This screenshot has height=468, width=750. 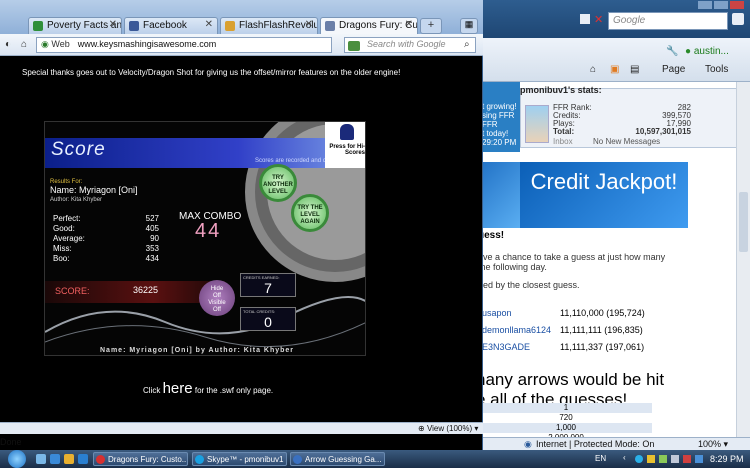 I want to click on language-indicator: EN, so click(x=600, y=458).